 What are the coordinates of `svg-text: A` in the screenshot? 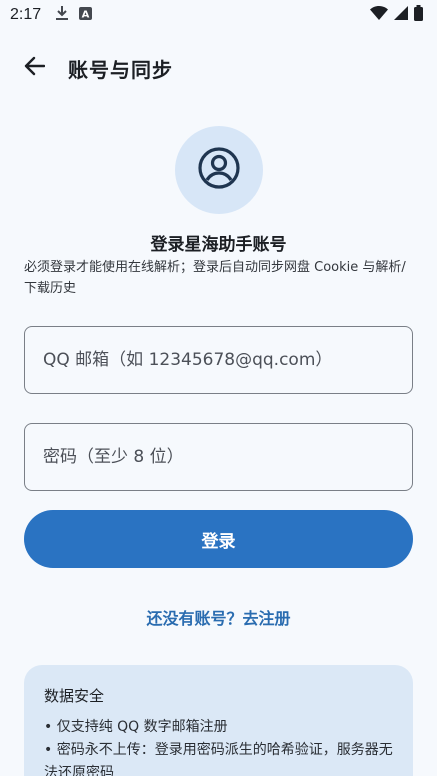 It's located at (86, 15).